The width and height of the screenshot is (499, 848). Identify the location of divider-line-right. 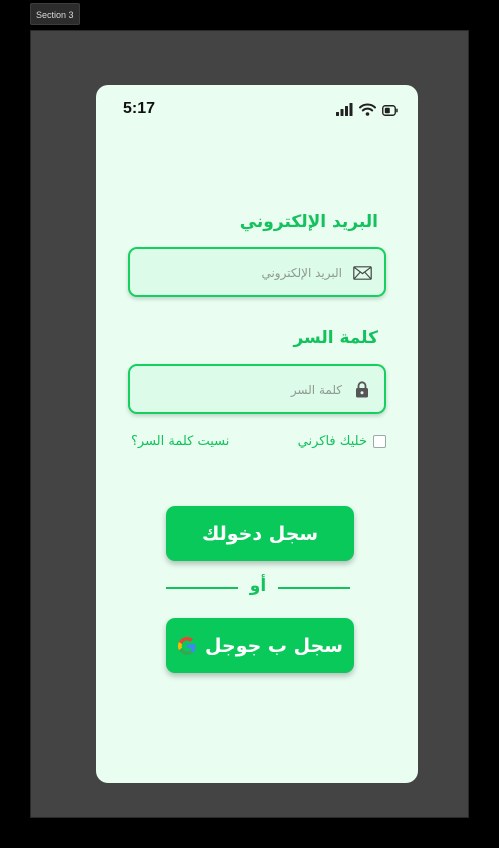
(314, 588).